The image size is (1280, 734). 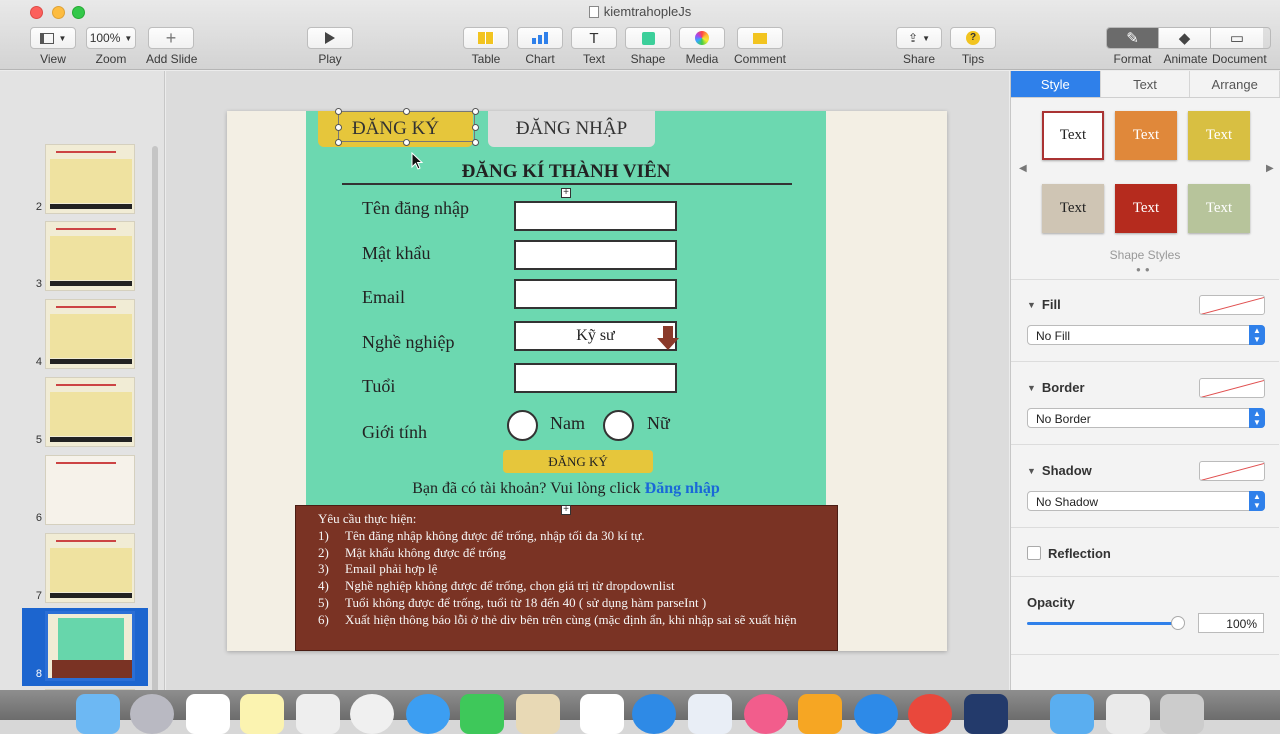 What do you see at coordinates (1232, 388) in the screenshot?
I see `border-color-well` at bounding box center [1232, 388].